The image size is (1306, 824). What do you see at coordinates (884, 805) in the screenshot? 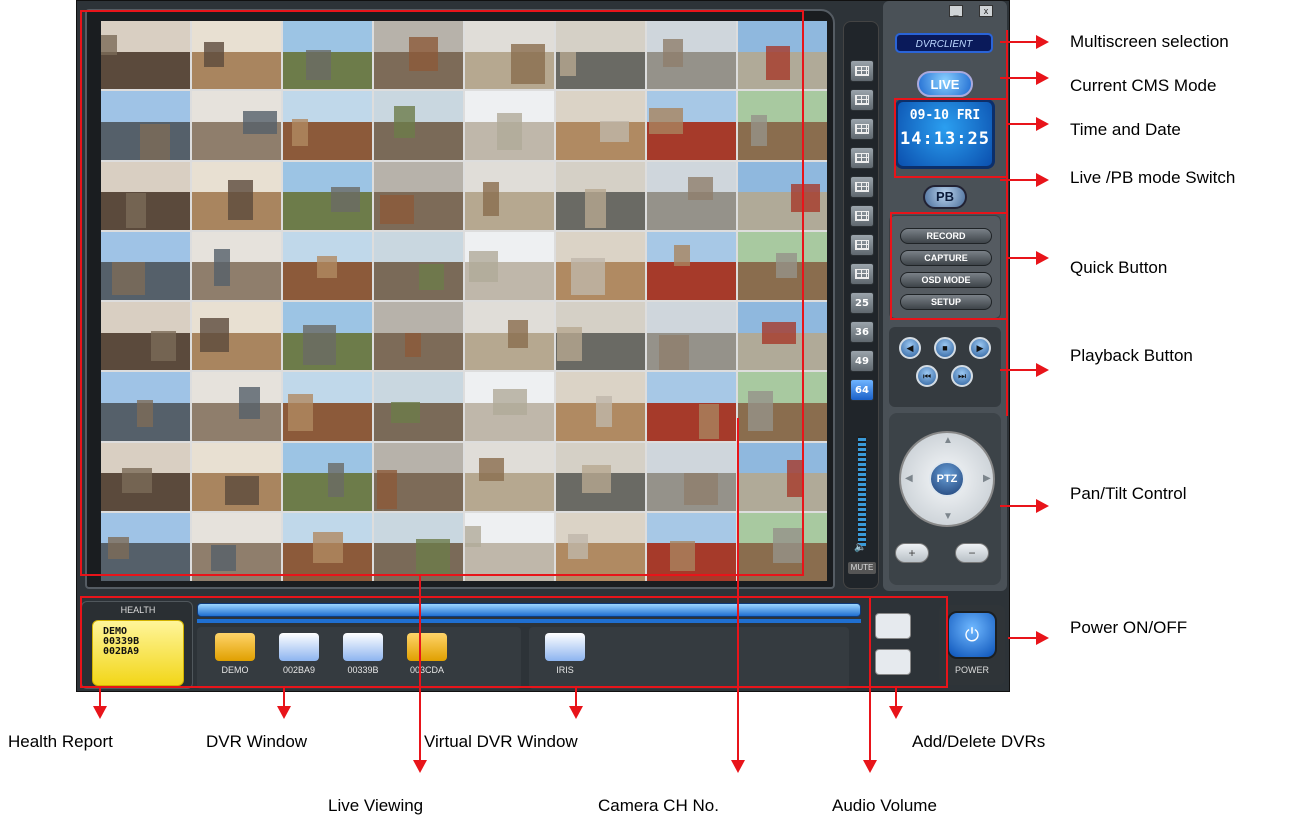
I see `callout-audio-volume: Audio Volume` at bounding box center [884, 805].